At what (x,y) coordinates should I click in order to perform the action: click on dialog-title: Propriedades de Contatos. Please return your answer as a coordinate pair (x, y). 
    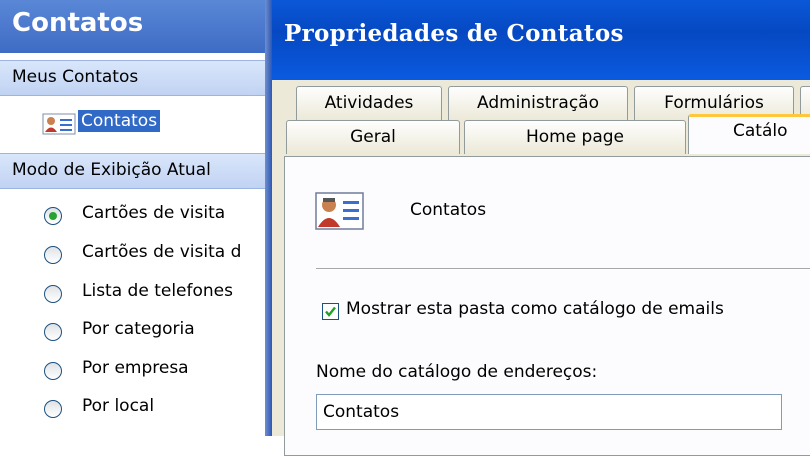
    Looking at the image, I should click on (454, 33).